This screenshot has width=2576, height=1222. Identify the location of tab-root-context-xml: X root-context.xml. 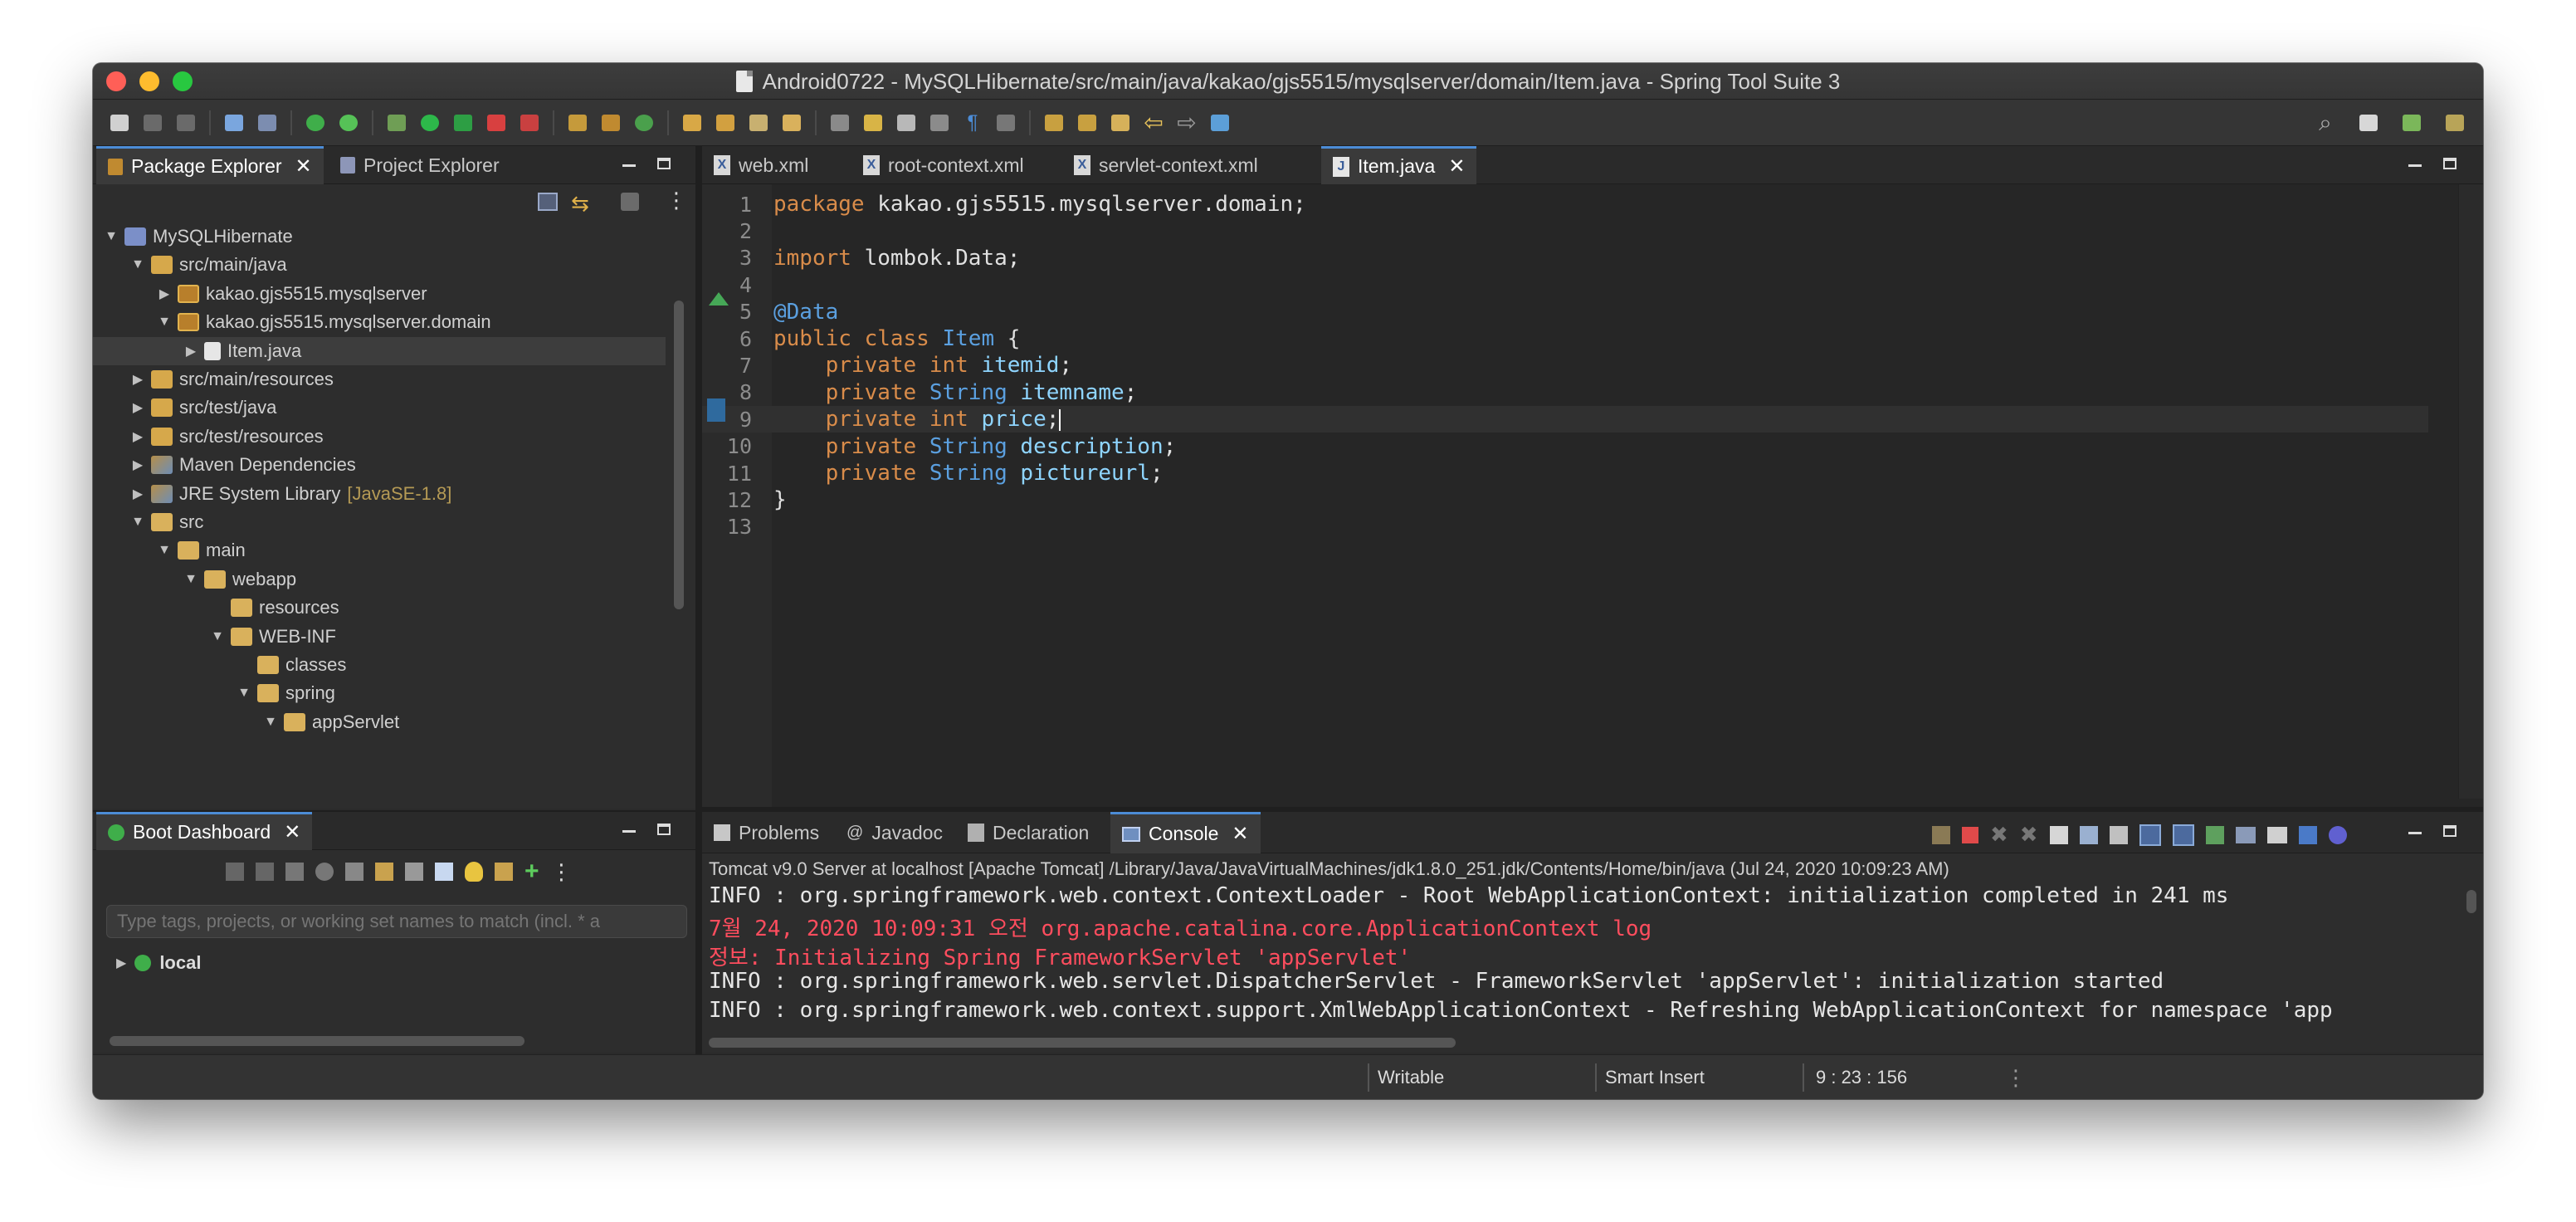
(944, 165).